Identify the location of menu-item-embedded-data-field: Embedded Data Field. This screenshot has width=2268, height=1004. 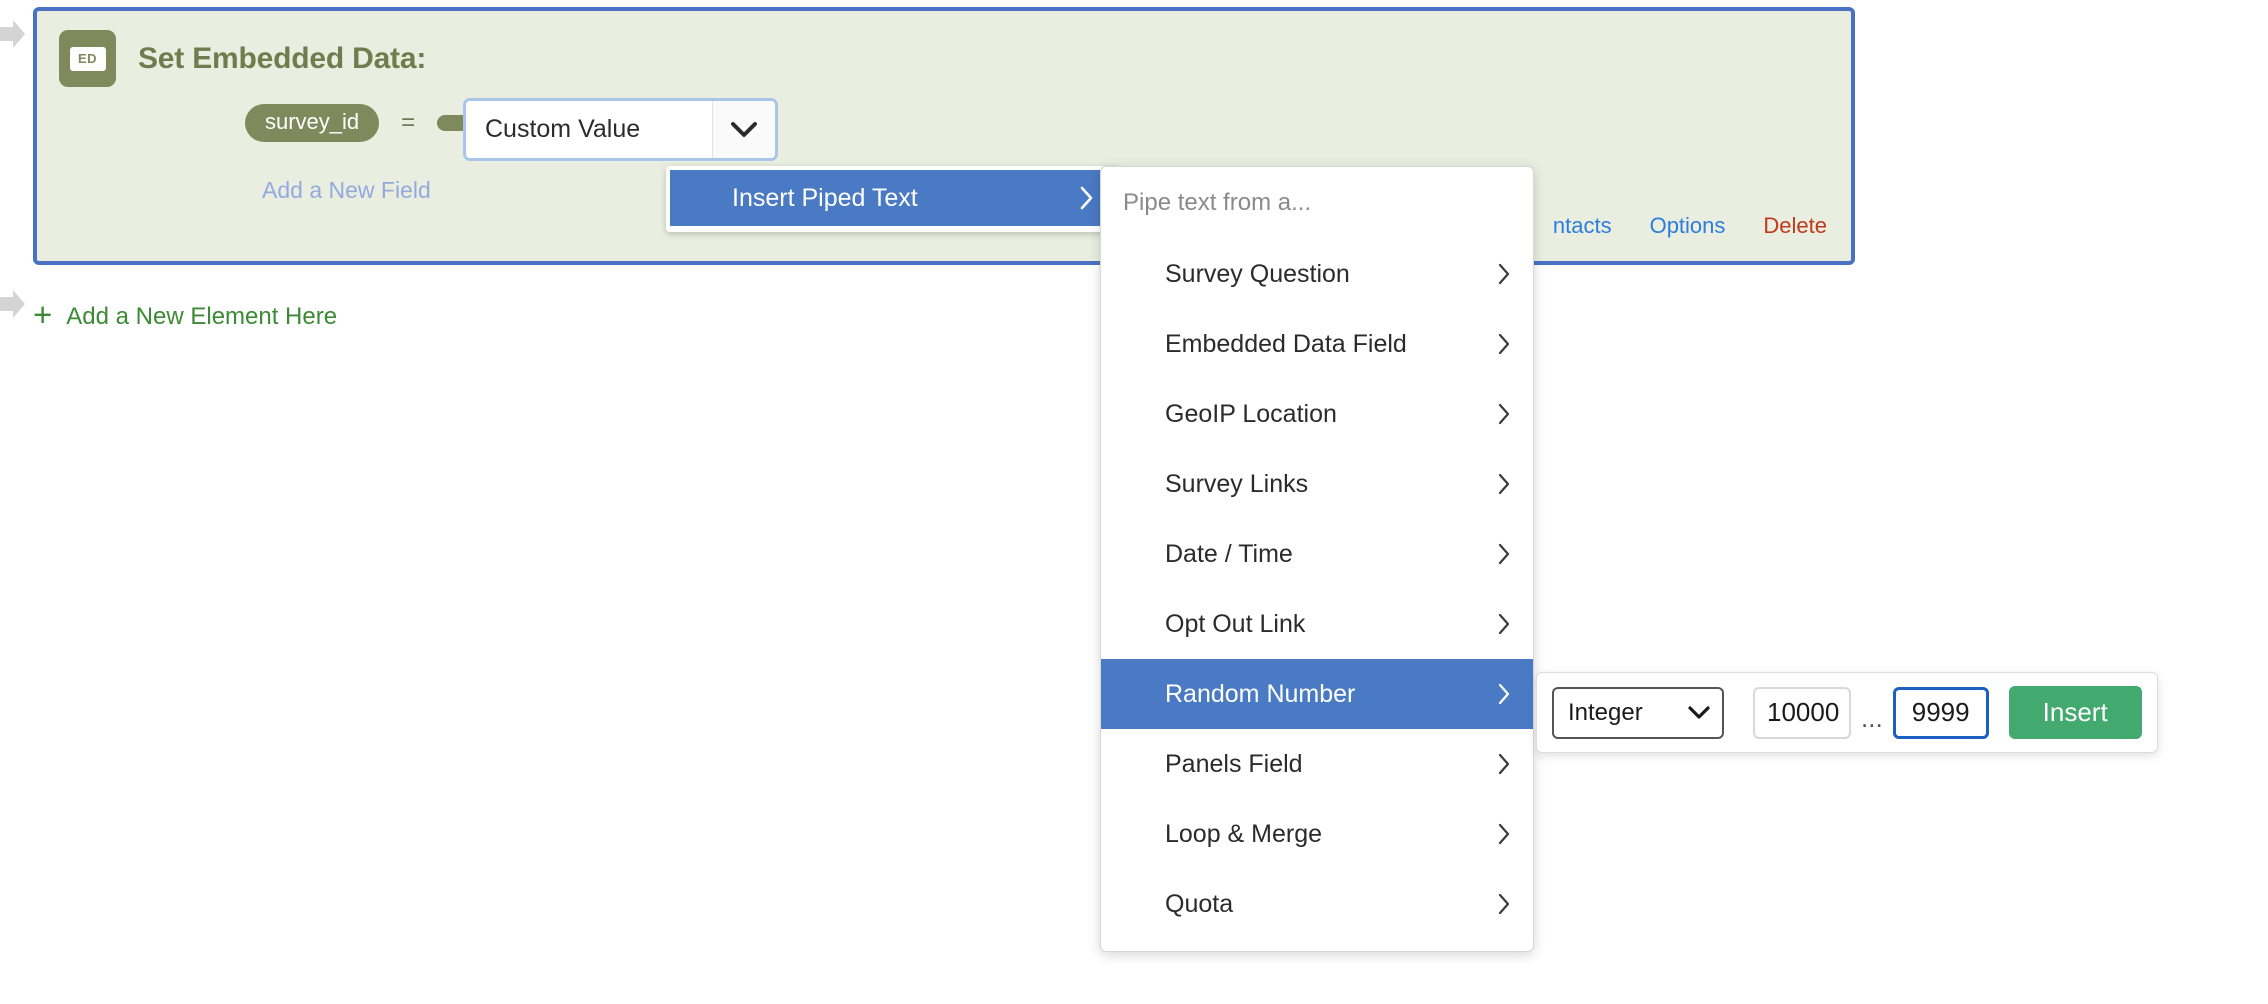
(1317, 344).